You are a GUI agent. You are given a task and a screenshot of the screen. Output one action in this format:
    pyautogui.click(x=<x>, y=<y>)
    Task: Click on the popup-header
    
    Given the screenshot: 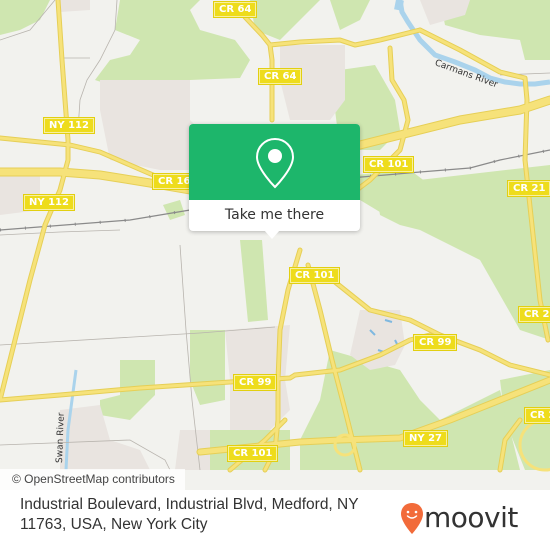 What is the action you would take?
    pyautogui.click(x=274, y=162)
    